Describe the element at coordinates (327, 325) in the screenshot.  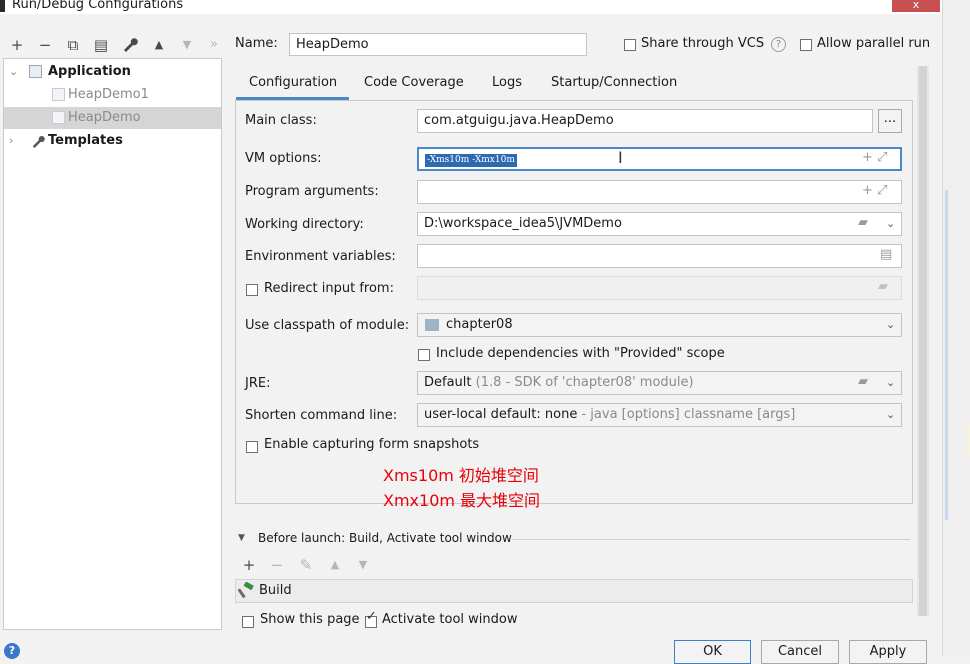
I see `classpath-module-label: Use classpath of module:` at that location.